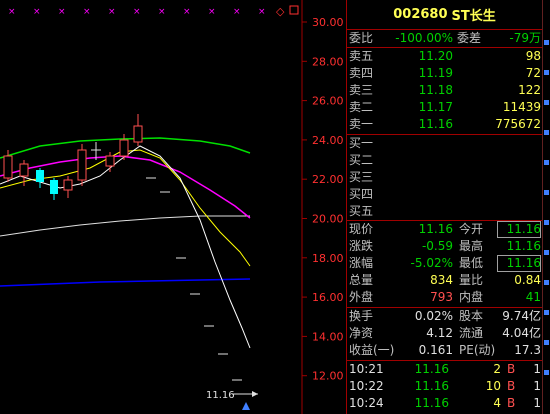 This screenshot has width=550, height=414. I want to click on fund-row-nav: 净资 4.12 流通 4.04亿, so click(445, 333).